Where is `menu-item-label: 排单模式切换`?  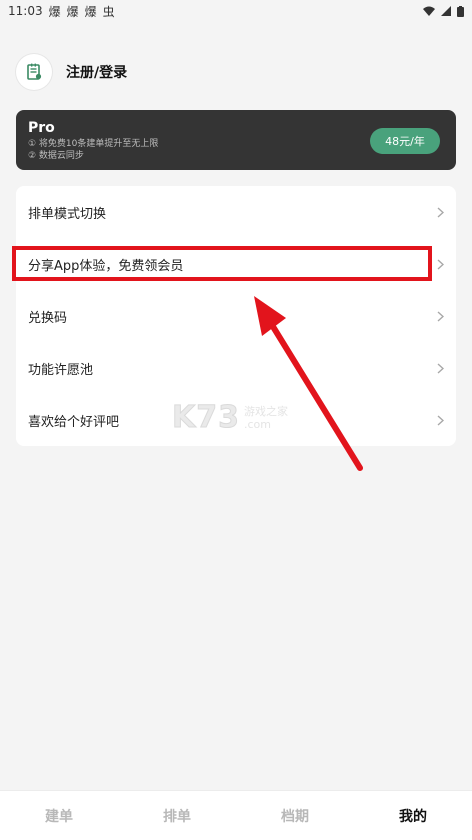
menu-item-label: 排单模式切换 is located at coordinates (67, 214).